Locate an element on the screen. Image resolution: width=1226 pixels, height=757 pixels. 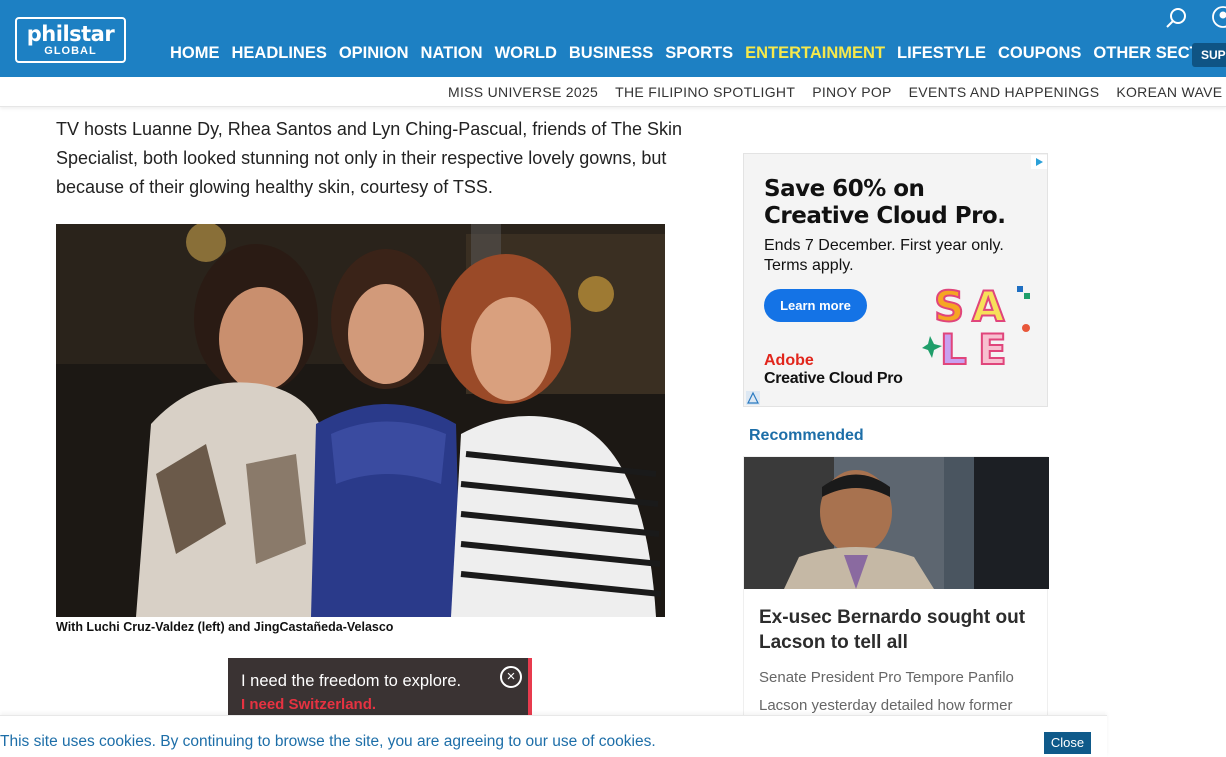
ad-title: Save 60% on Creative Cloud Pro. is located at coordinates (885, 202).